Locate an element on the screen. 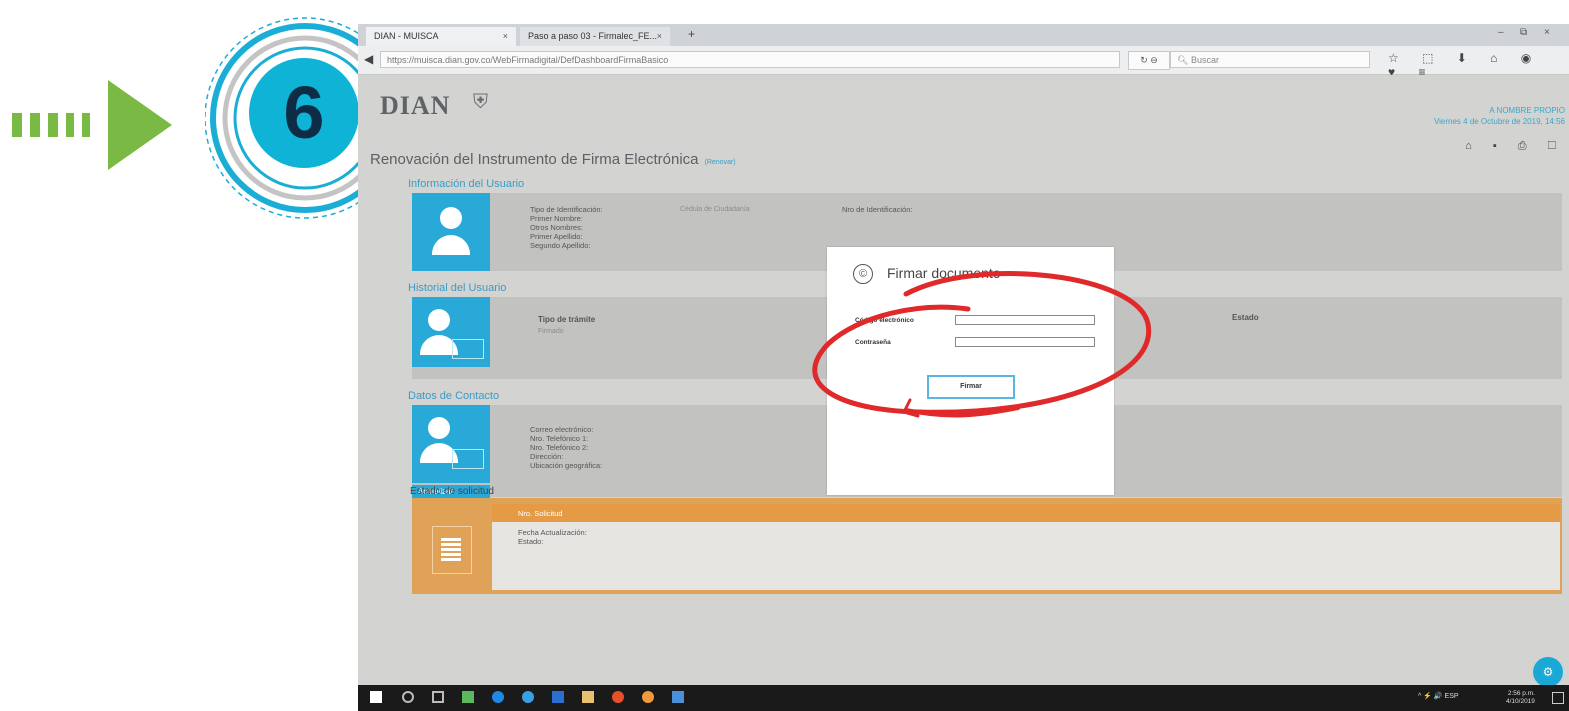 This screenshot has width=1569, height=711. field-label: Dirección: is located at coordinates (547, 456).